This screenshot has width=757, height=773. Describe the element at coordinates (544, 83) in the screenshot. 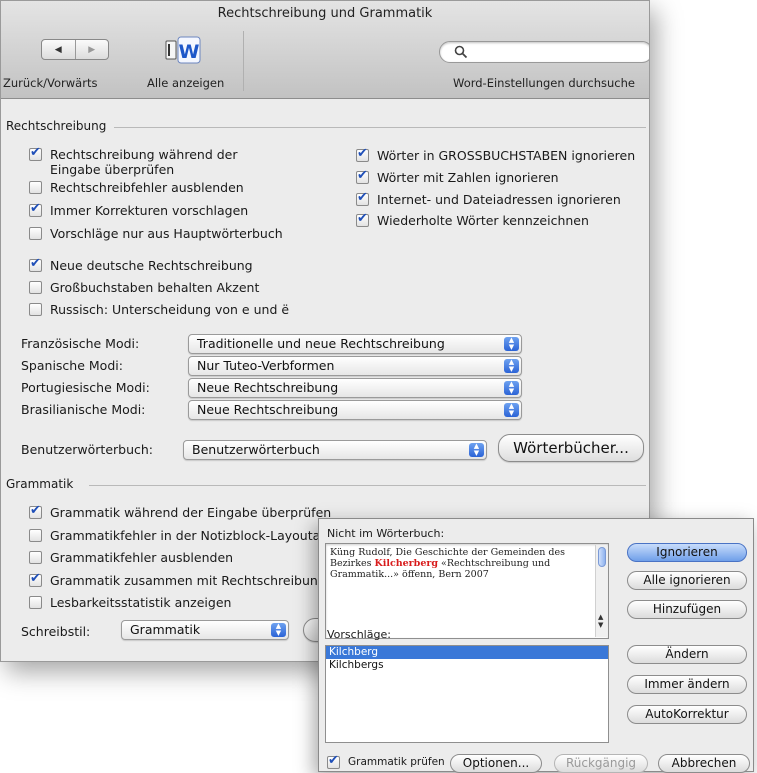

I see `search-label: Word-Einstellungen durchsuche` at that location.